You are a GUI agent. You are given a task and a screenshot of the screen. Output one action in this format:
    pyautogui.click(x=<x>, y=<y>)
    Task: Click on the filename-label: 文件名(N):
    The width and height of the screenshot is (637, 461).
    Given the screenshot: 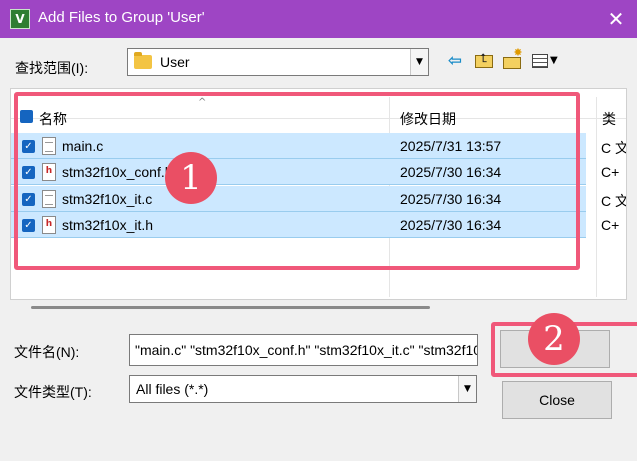 What is the action you would take?
    pyautogui.click(x=47, y=352)
    